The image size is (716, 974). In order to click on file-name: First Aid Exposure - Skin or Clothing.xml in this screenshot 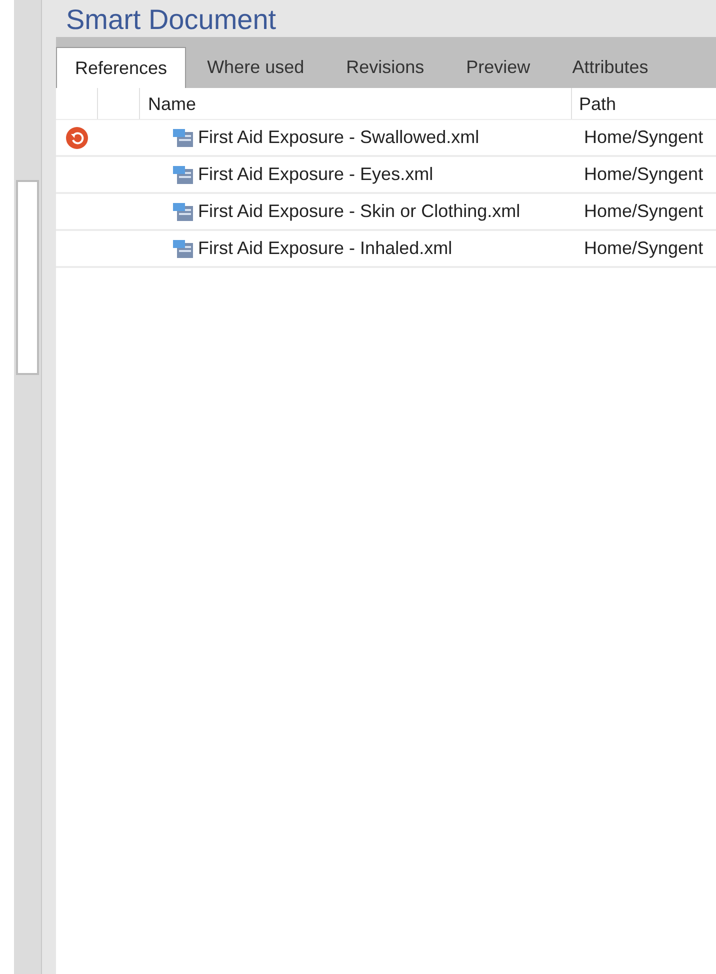, I will do `click(359, 211)`.